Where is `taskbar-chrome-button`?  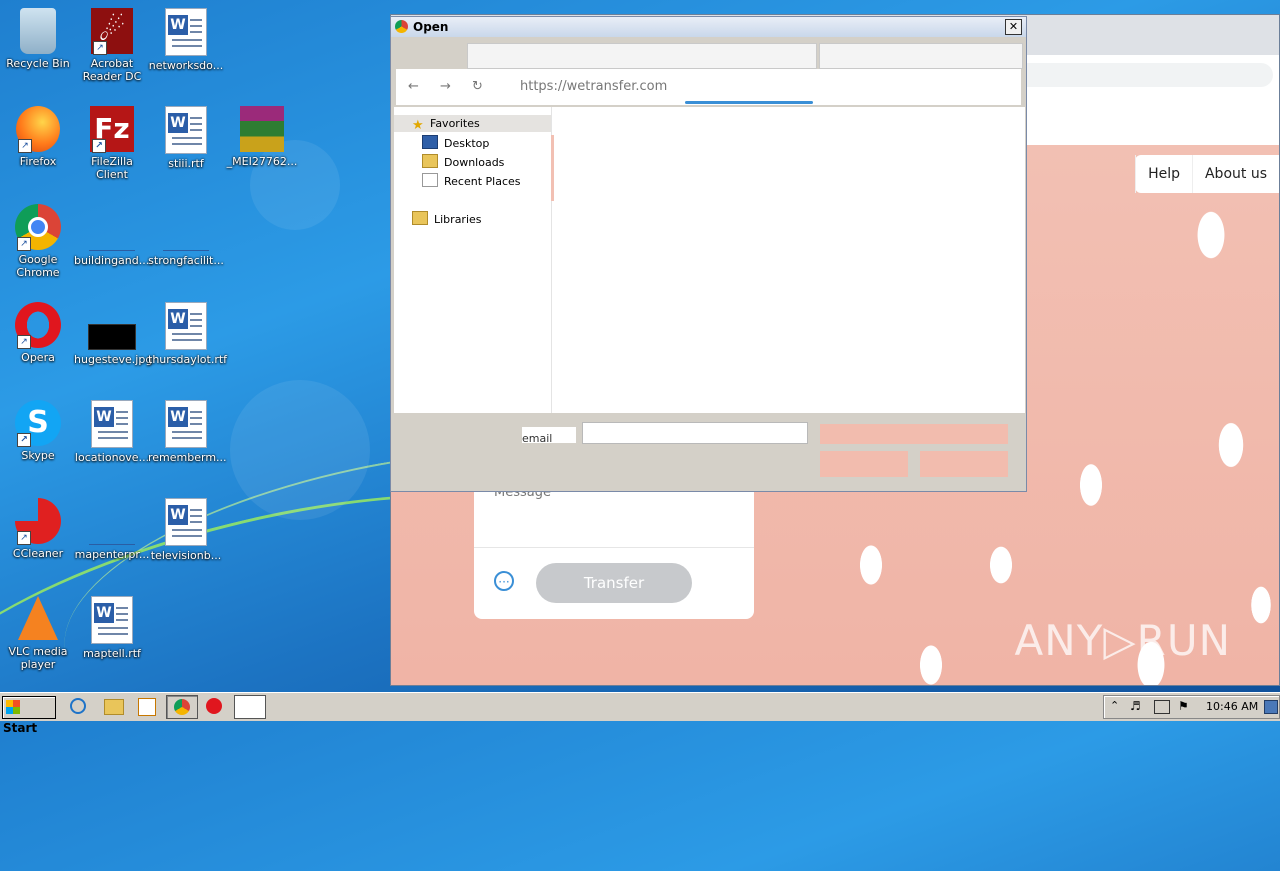 taskbar-chrome-button is located at coordinates (182, 707).